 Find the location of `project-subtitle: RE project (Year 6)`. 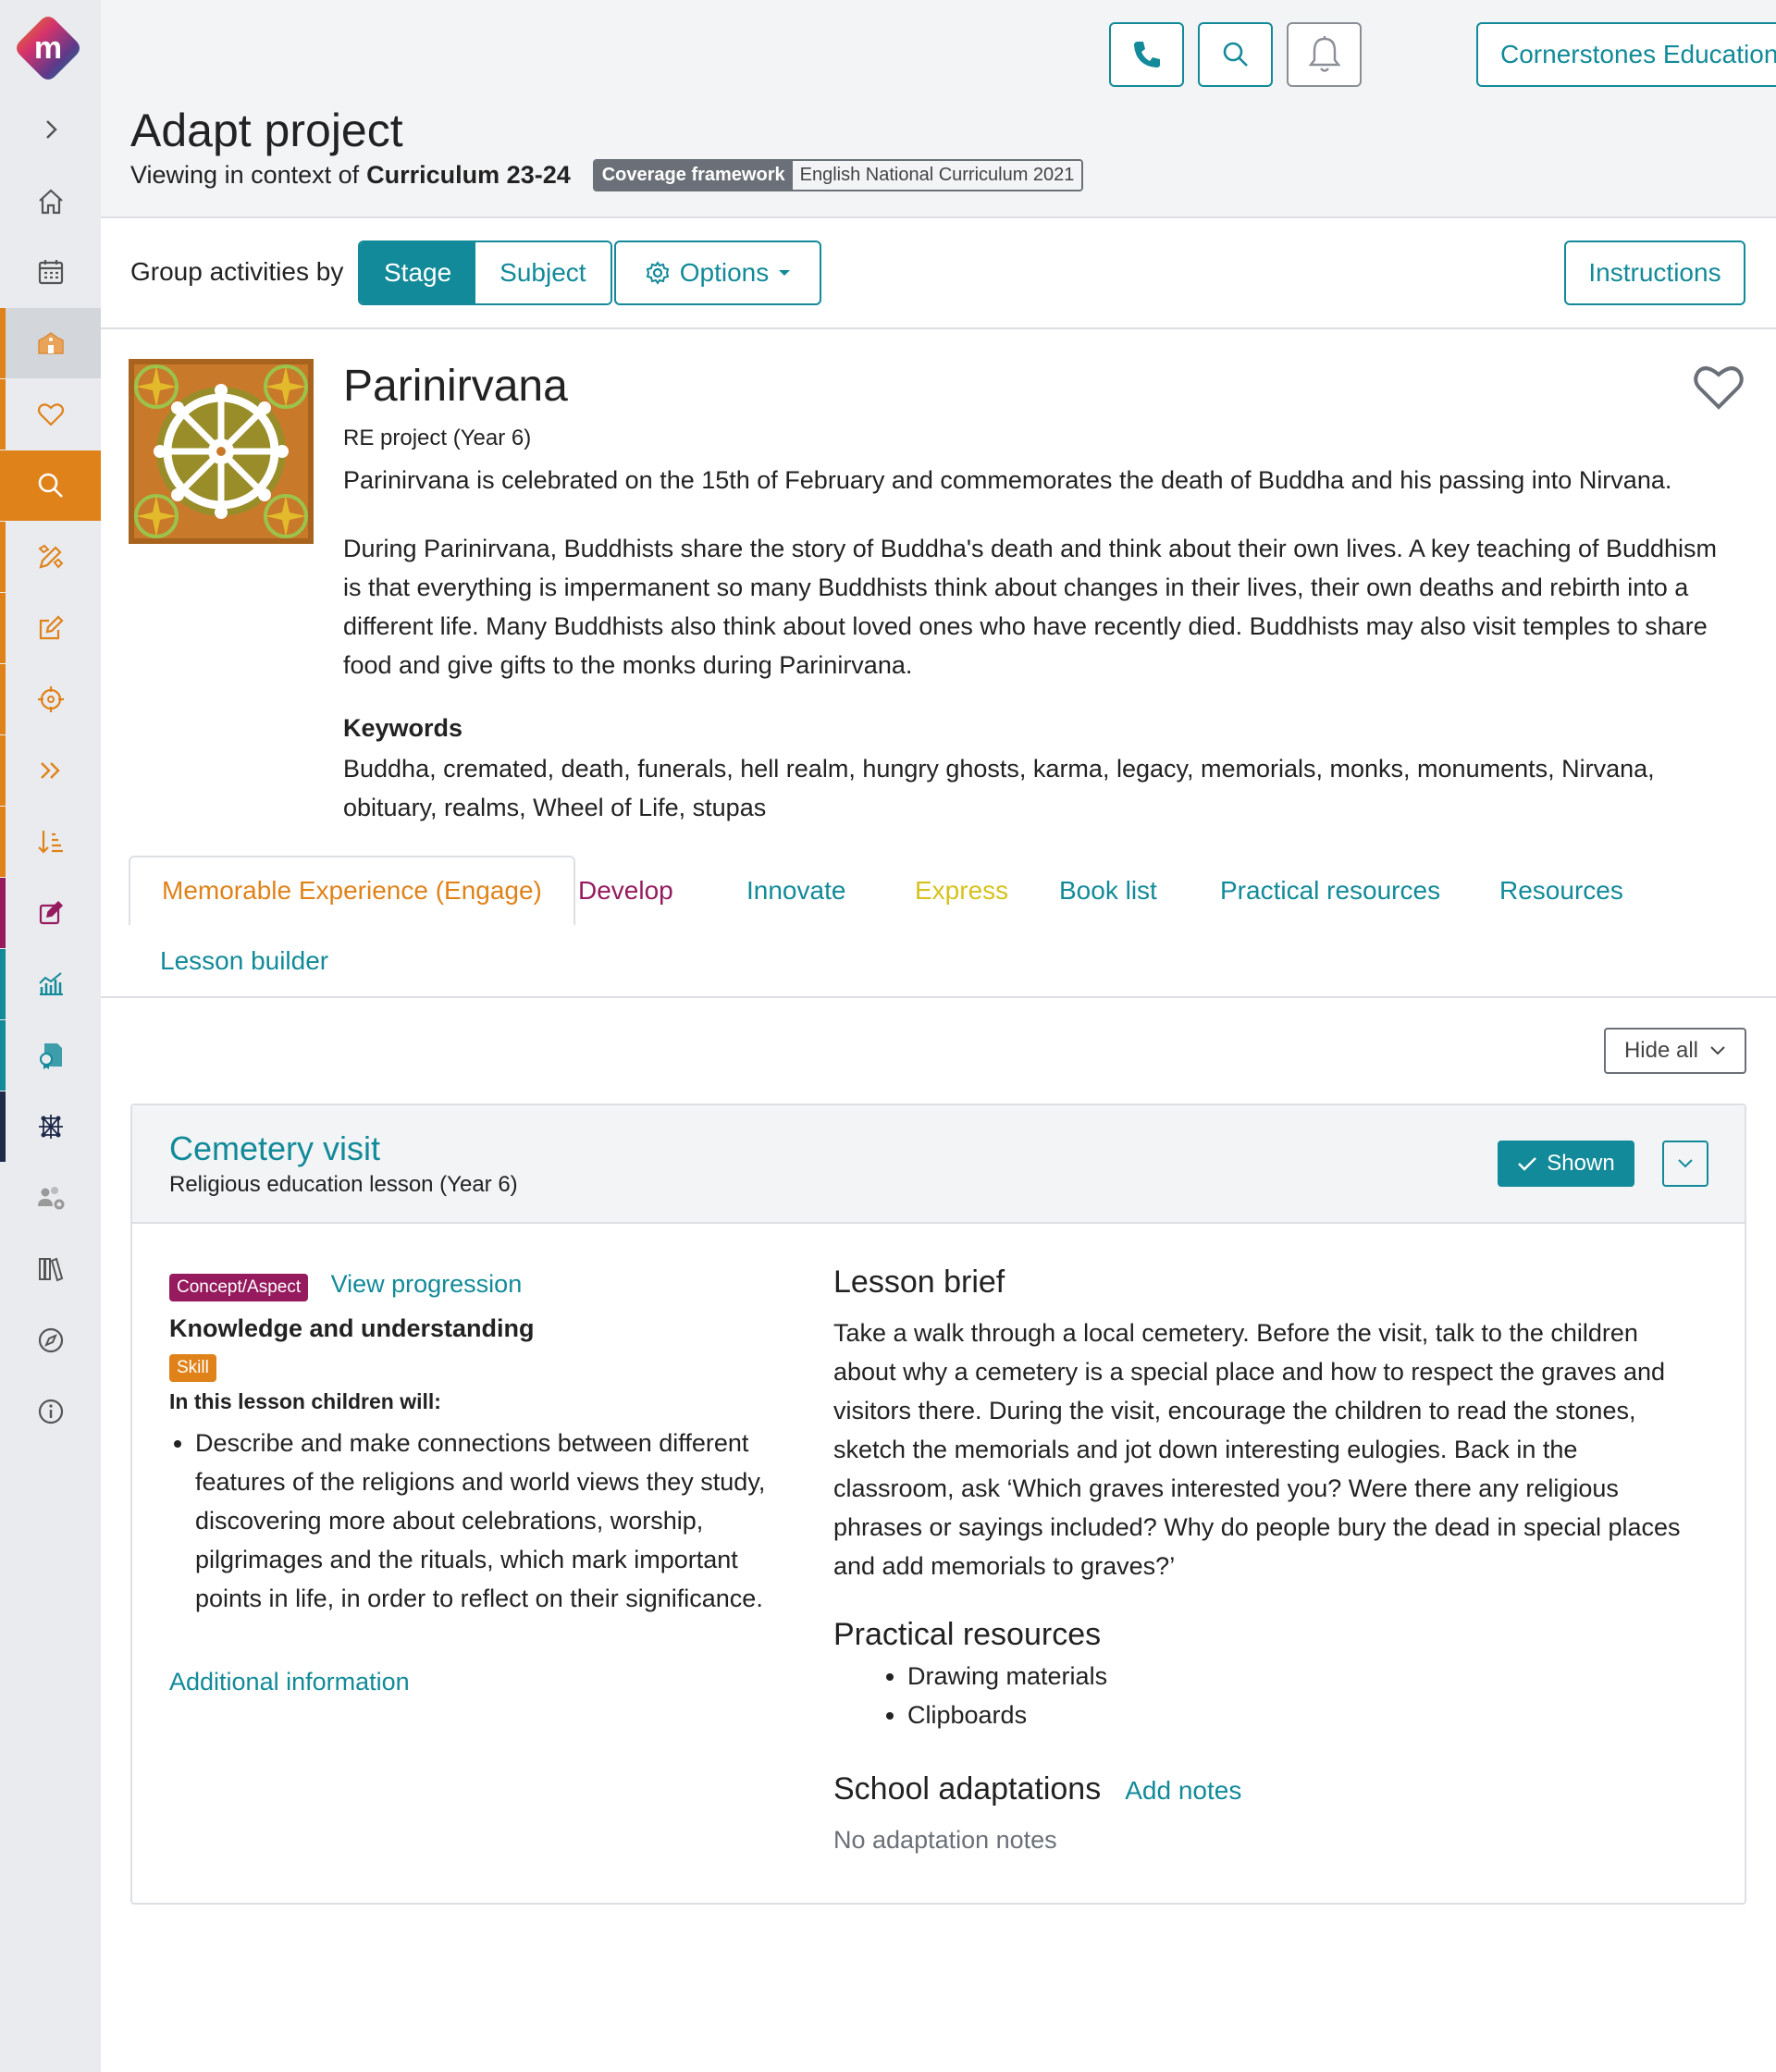

project-subtitle: RE project (Year 6) is located at coordinates (438, 438).